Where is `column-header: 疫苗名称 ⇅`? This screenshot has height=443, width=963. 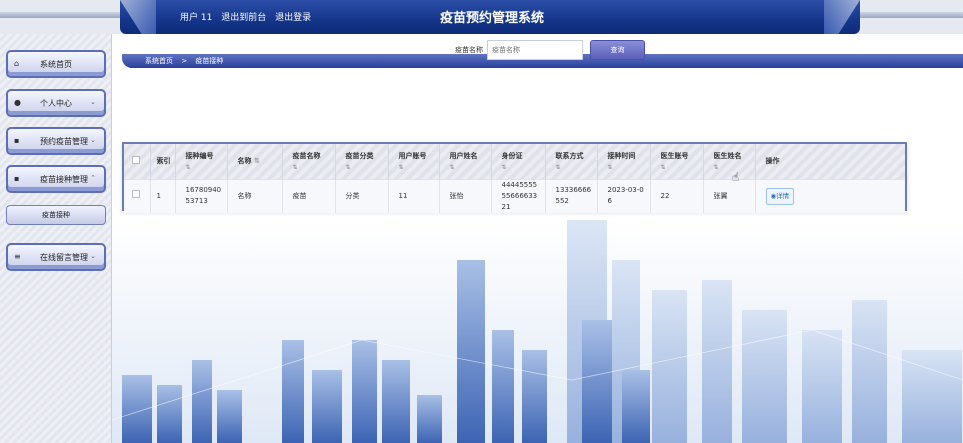 column-header: 疫苗名称 ⇅ is located at coordinates (309, 161).